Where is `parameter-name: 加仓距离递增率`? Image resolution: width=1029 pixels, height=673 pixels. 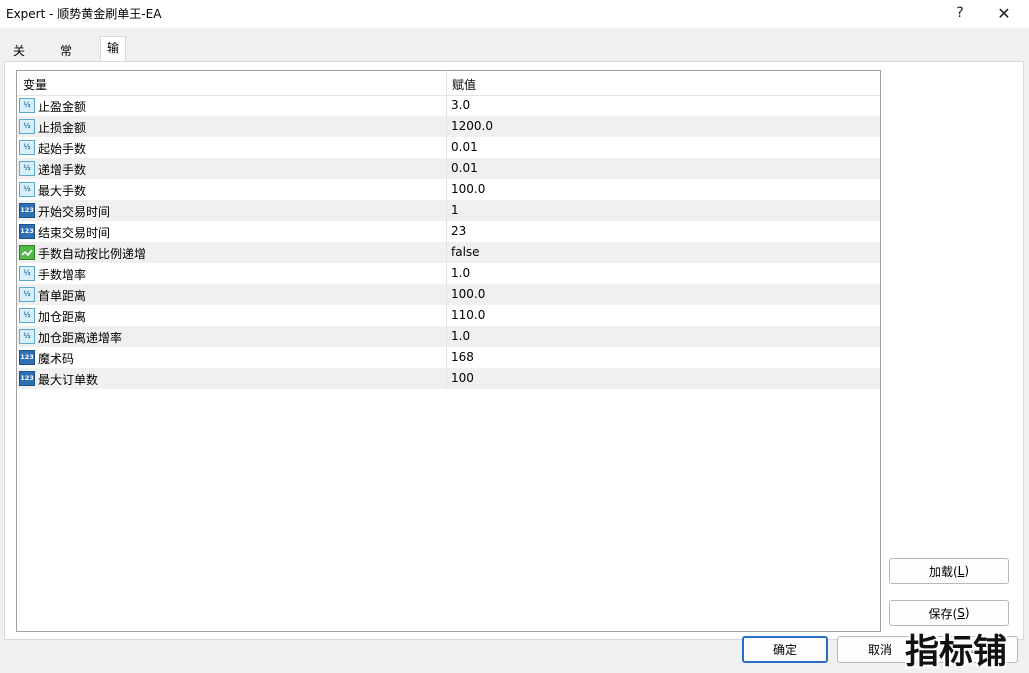 parameter-name: 加仓距离递增率 is located at coordinates (80, 338).